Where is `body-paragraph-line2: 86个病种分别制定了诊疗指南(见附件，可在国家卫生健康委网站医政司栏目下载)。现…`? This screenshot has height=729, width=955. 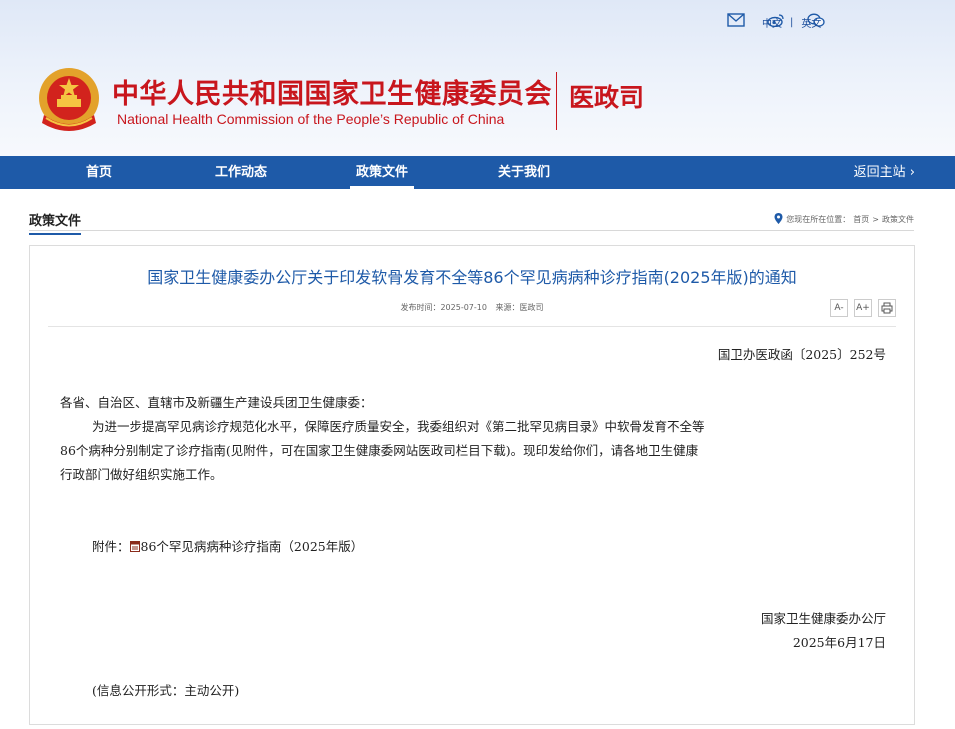
body-paragraph-line2: 86个病种分别制定了诊疗指南(见附件，可在国家卫生健康委网站医政司栏目下载)。现… is located at coordinates (379, 450).